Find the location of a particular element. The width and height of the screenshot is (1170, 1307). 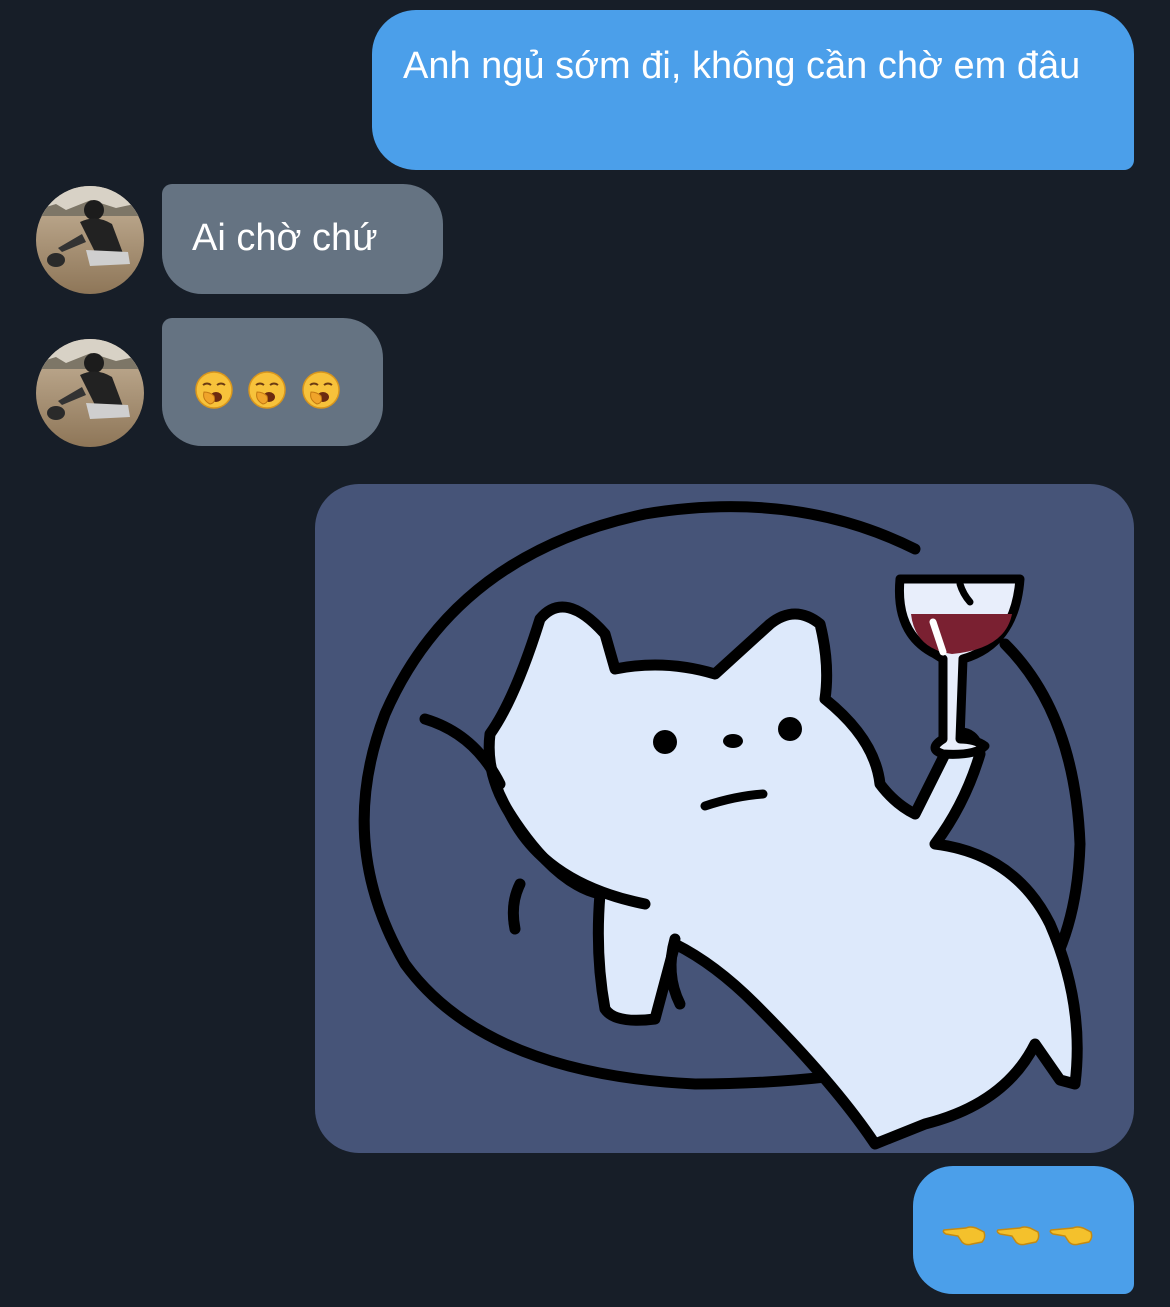

incoming-message-bubble: Ai chờ chứ is located at coordinates (302, 239).